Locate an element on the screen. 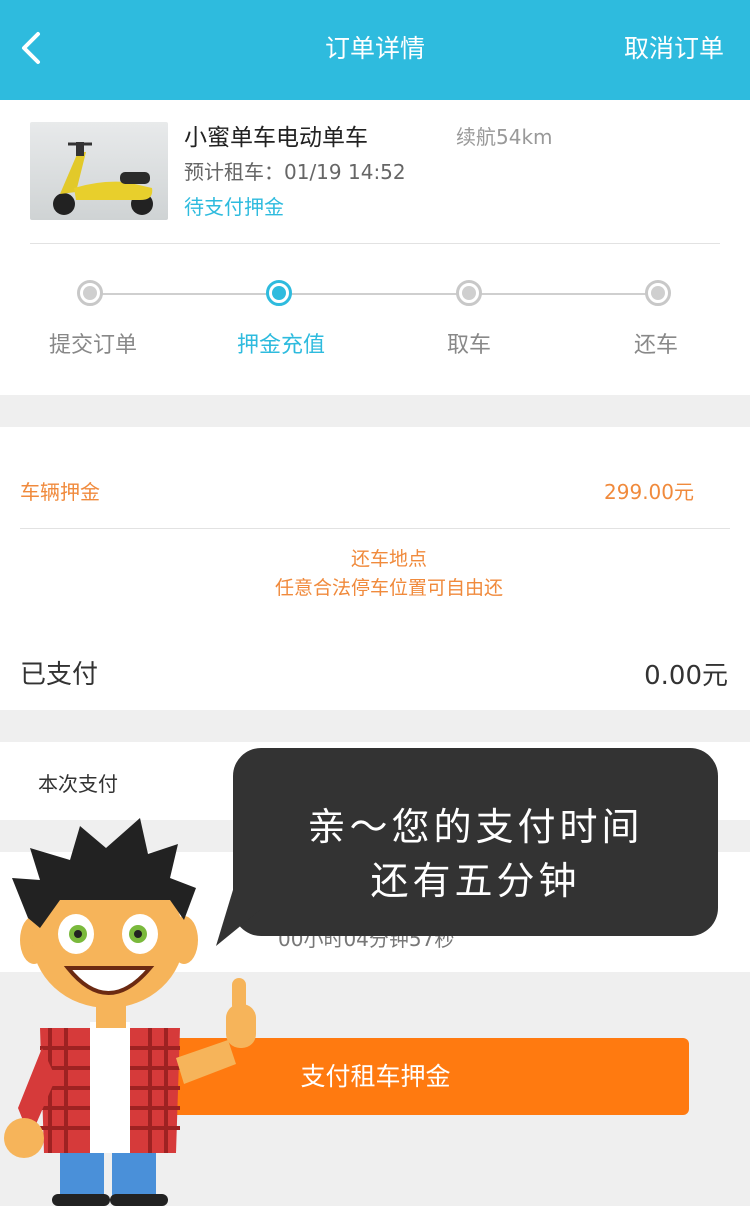 This screenshot has width=750, height=1206. return-location-title: 还车地点 is located at coordinates (388, 559).